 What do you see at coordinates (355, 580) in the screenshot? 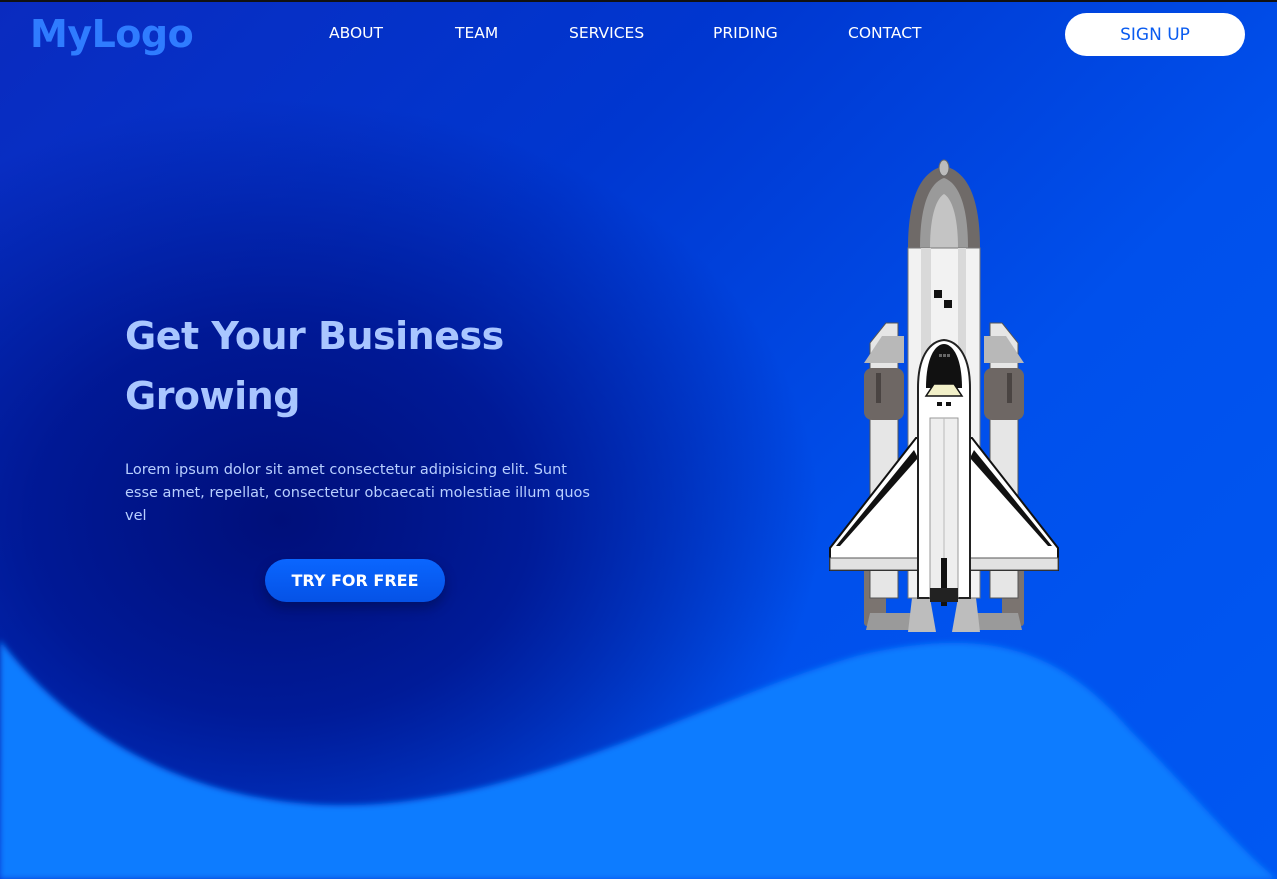
I see `try-for-free-button: TRY FOR FREE` at bounding box center [355, 580].